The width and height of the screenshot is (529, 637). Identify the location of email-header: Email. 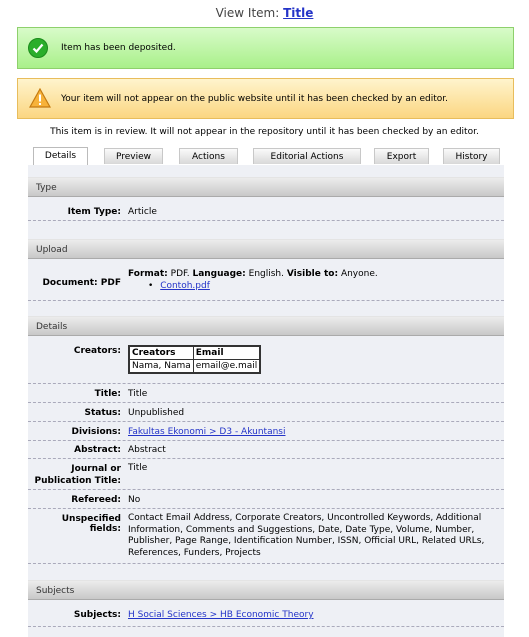
(226, 352).